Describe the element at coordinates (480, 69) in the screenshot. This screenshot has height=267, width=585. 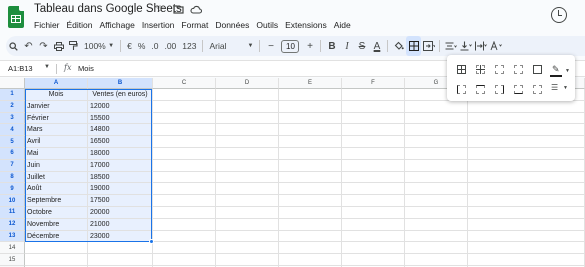
I see `inner-borders-icon` at that location.